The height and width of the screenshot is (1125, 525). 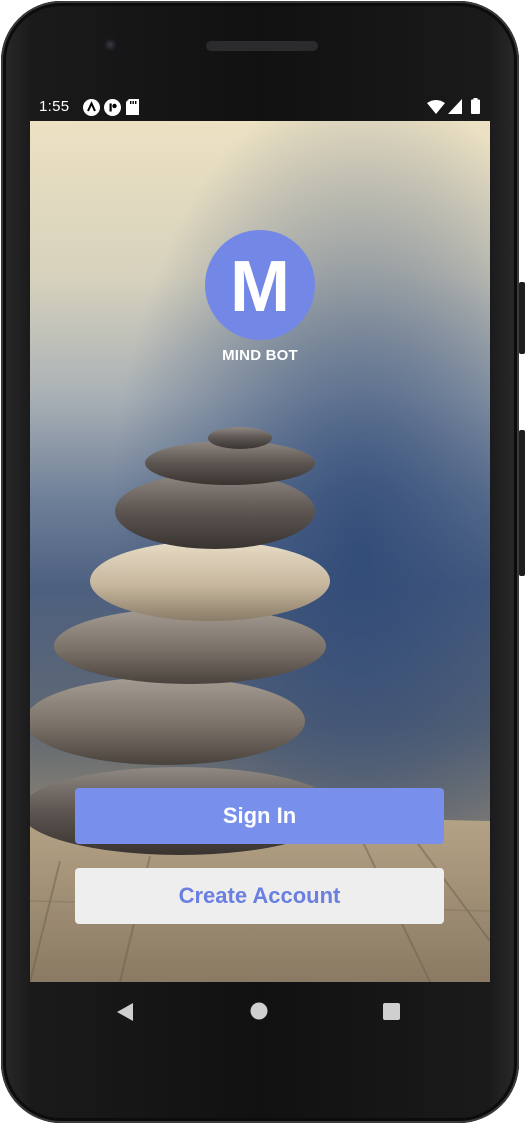 I want to click on app-name: MIND BOT, so click(x=260, y=355).